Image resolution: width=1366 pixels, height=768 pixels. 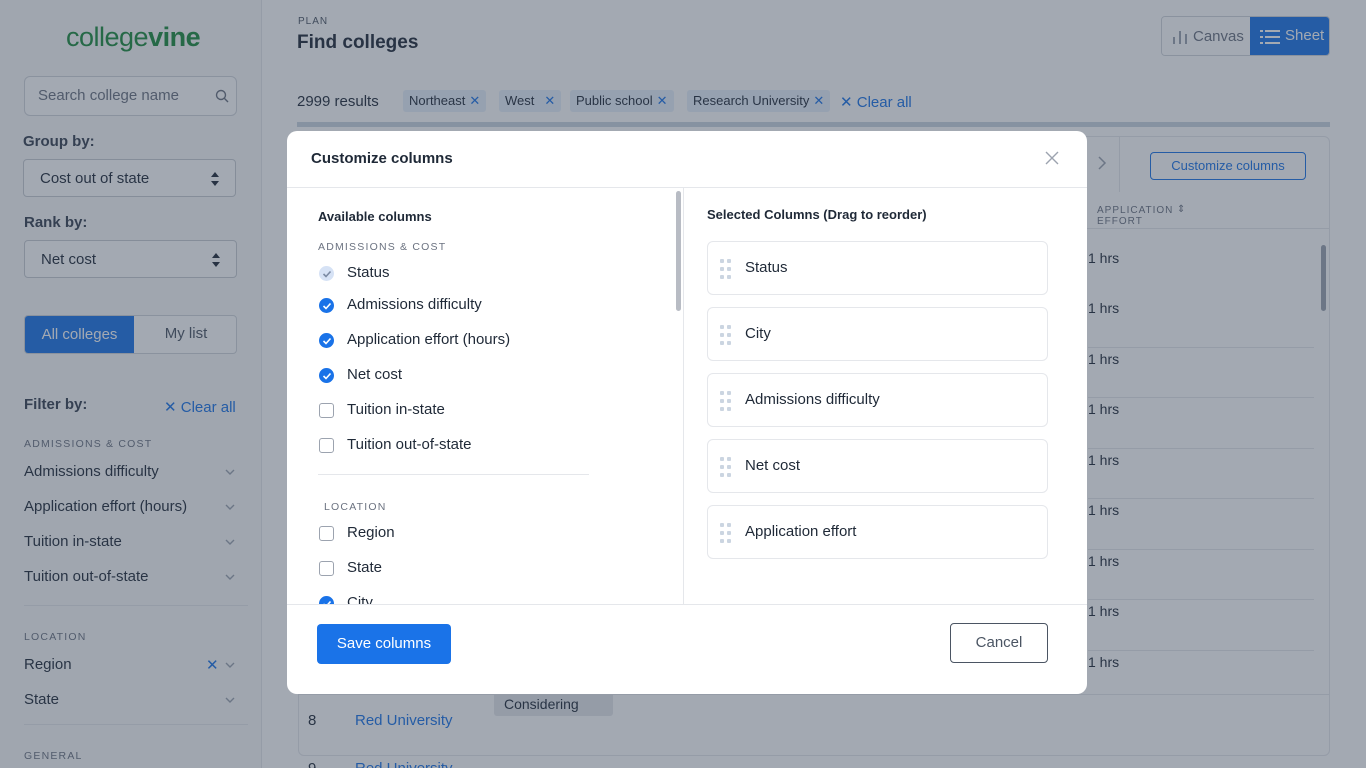 What do you see at coordinates (758, 333) in the screenshot?
I see `selected-column-label: City` at bounding box center [758, 333].